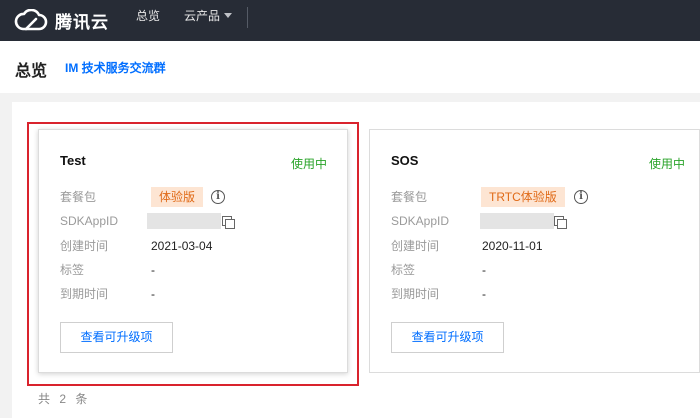 This screenshot has width=700, height=418. I want to click on total-count: 共 2 条, so click(64, 399).